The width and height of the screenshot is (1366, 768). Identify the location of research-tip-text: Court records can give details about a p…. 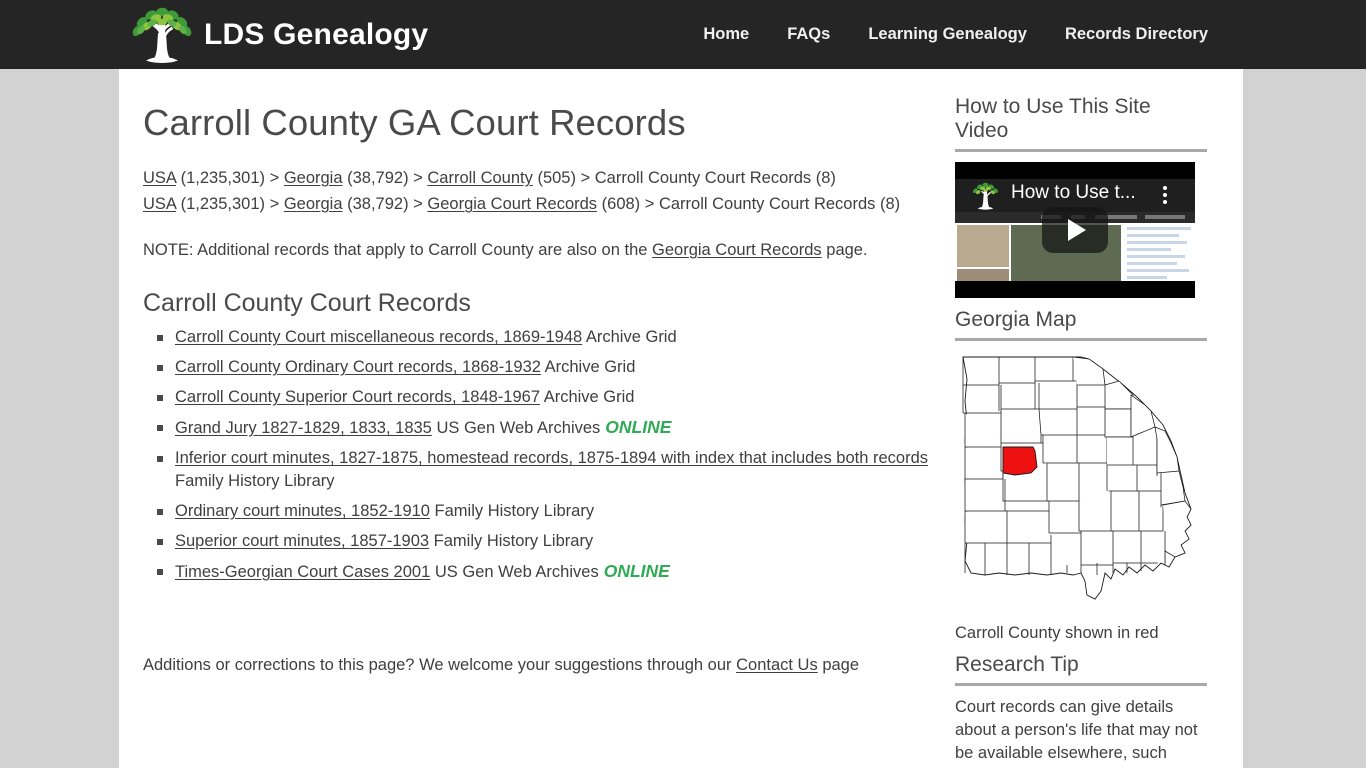
(1076, 730).